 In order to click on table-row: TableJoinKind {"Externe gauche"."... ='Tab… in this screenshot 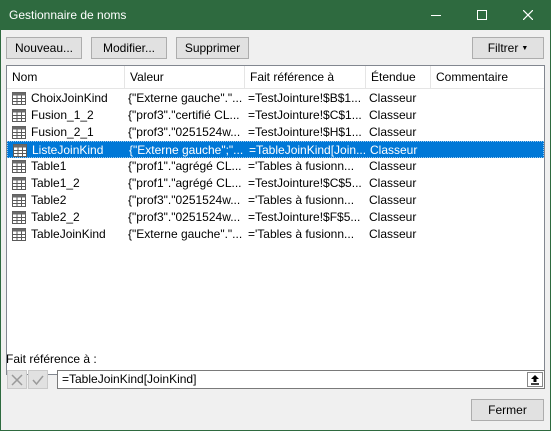, I will do `click(275, 234)`.